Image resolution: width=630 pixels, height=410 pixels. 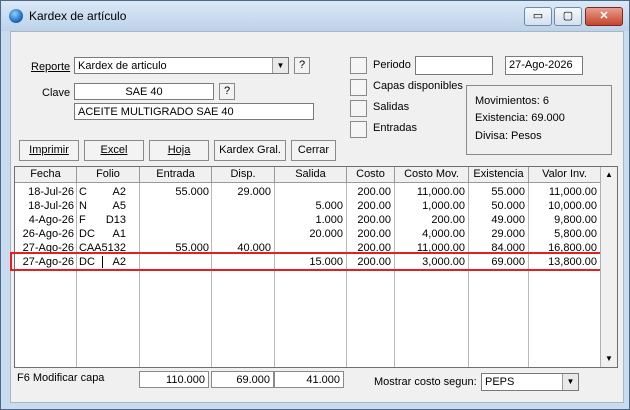 What do you see at coordinates (572, 192) in the screenshot?
I see `cell-valor: 11,000.00` at bounding box center [572, 192].